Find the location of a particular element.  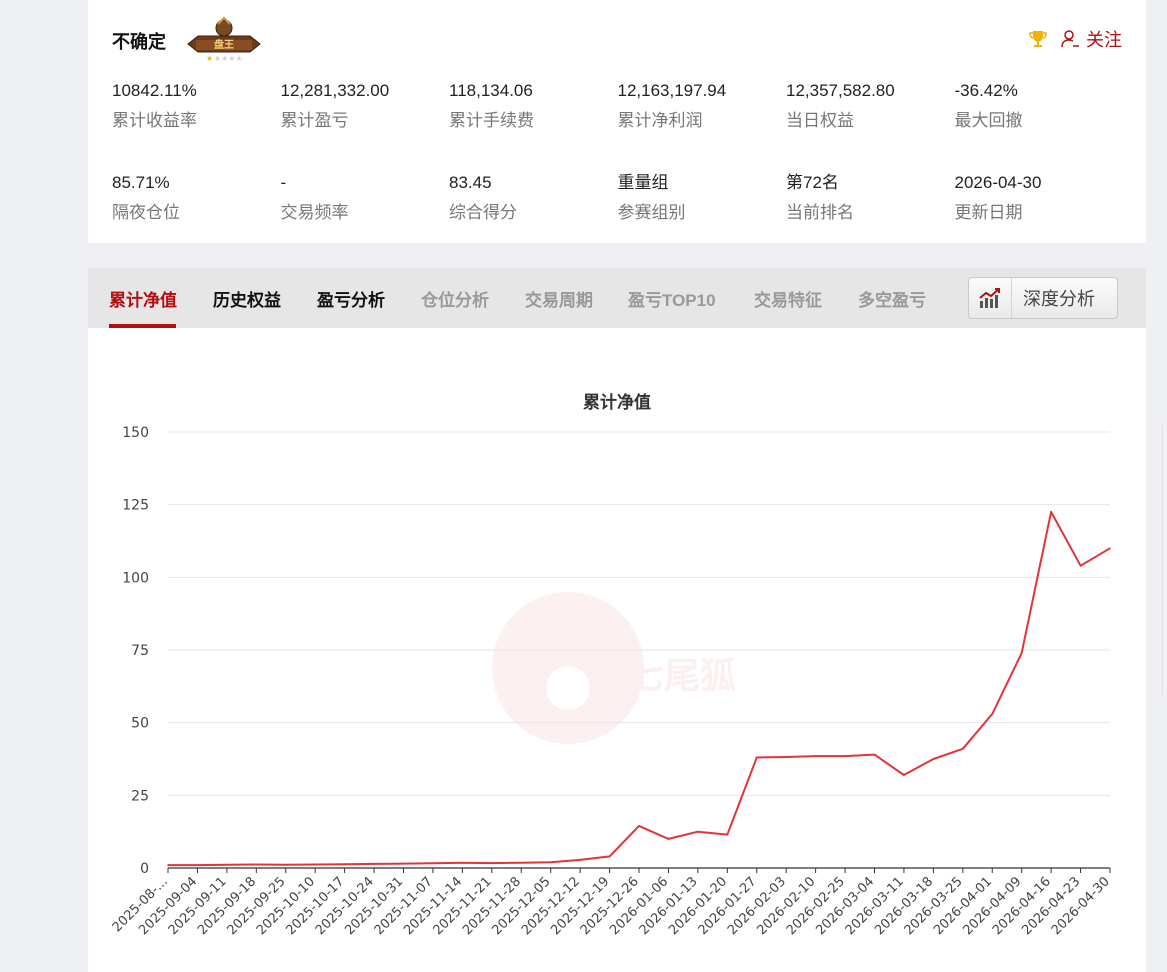

stat-label: 累计净利润 is located at coordinates (660, 120).